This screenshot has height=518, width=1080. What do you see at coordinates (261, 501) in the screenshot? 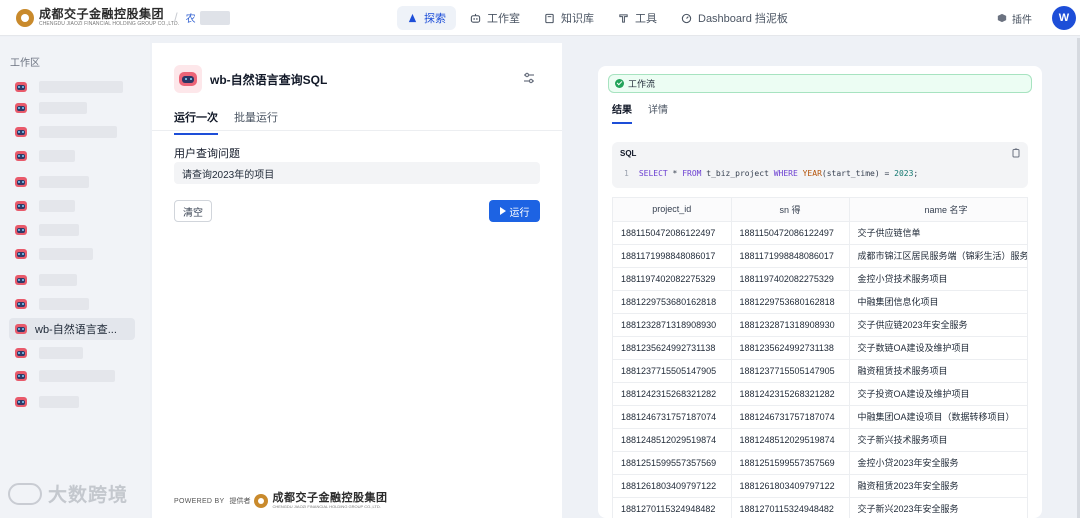
I see `logo-mark-icon` at bounding box center [261, 501].